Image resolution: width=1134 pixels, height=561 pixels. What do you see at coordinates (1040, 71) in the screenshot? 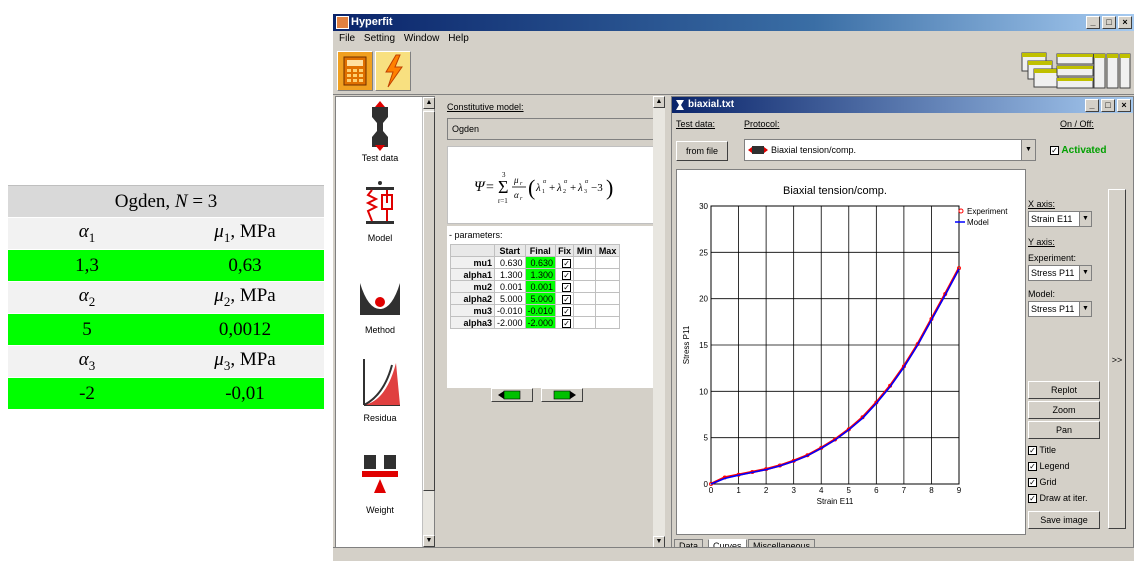
I see `cascade-windows-button` at bounding box center [1040, 71].